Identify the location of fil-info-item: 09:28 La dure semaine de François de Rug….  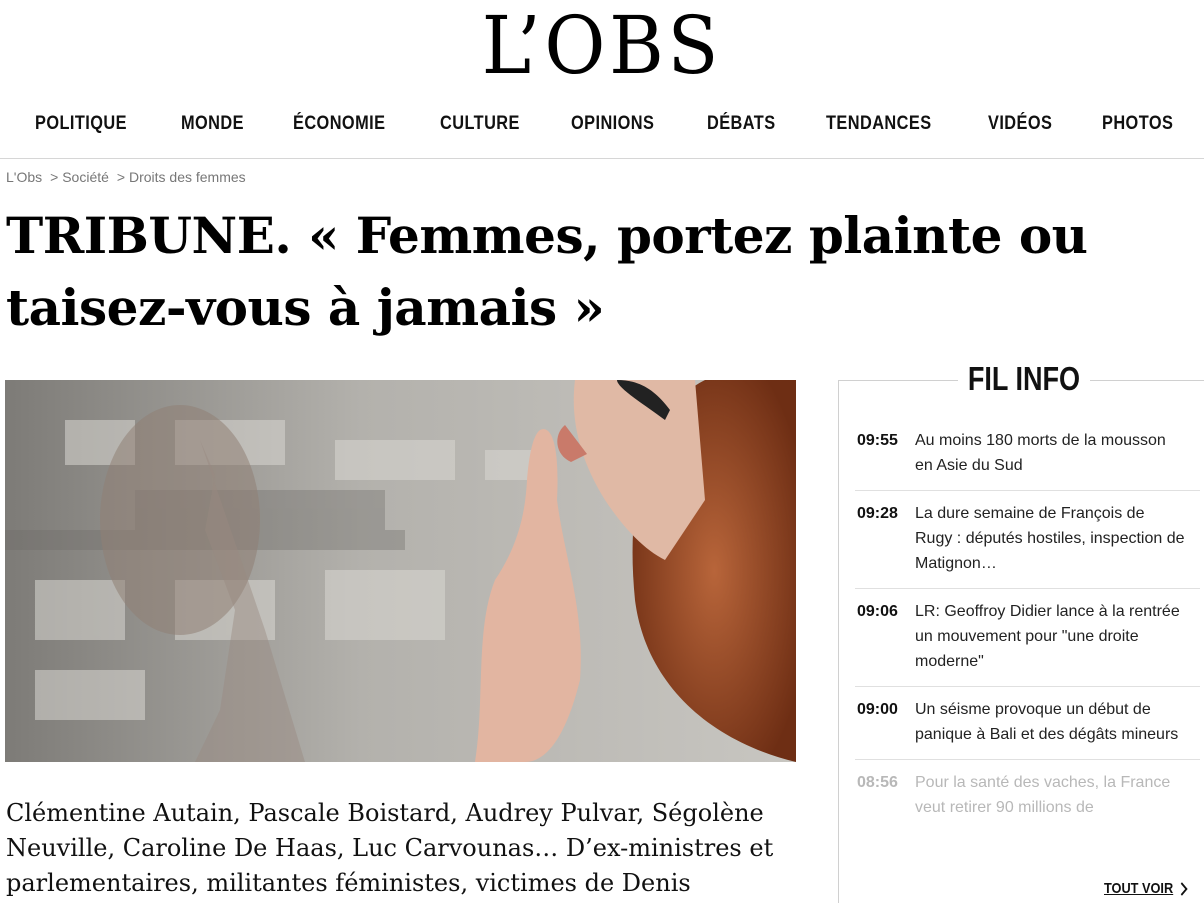
(1027, 540).